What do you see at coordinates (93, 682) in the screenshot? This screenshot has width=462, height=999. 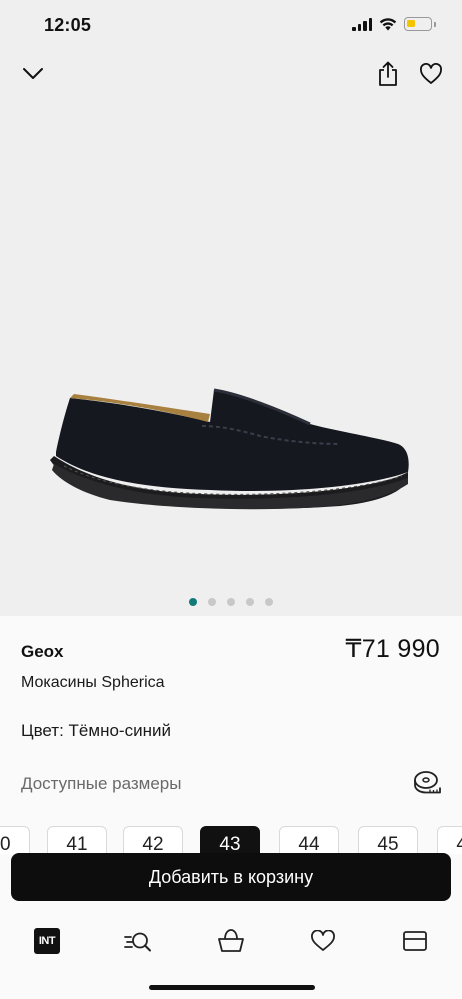 I see `product-model: Мокасины Spherica` at bounding box center [93, 682].